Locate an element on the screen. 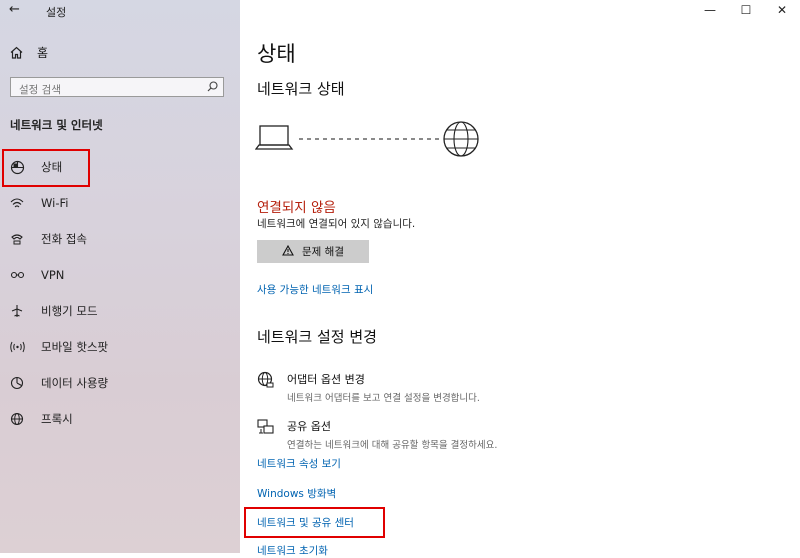  sidebar-item-label: 비행기 모드 is located at coordinates (69, 311).